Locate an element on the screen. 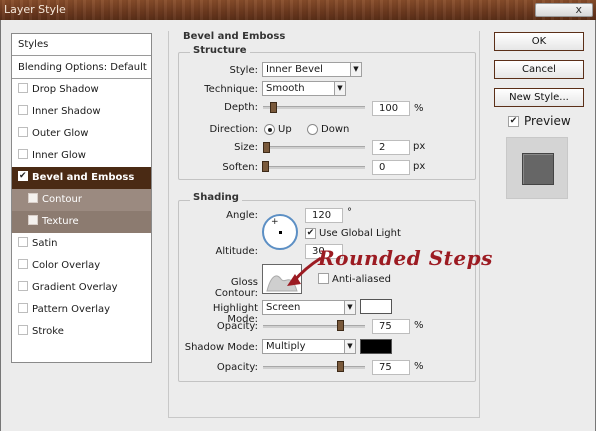  title-bar: Layer Style x is located at coordinates (298, 10).